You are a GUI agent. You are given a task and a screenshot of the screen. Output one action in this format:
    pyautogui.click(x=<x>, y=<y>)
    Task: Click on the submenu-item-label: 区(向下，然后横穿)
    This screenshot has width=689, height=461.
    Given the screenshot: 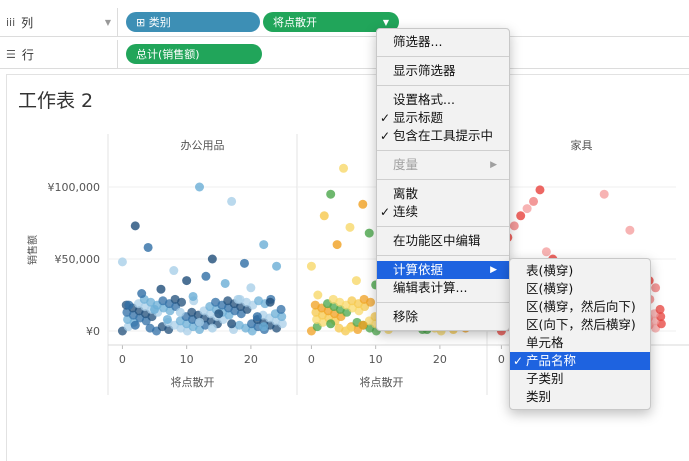 What is the action you would take?
    pyautogui.click(x=581, y=324)
    